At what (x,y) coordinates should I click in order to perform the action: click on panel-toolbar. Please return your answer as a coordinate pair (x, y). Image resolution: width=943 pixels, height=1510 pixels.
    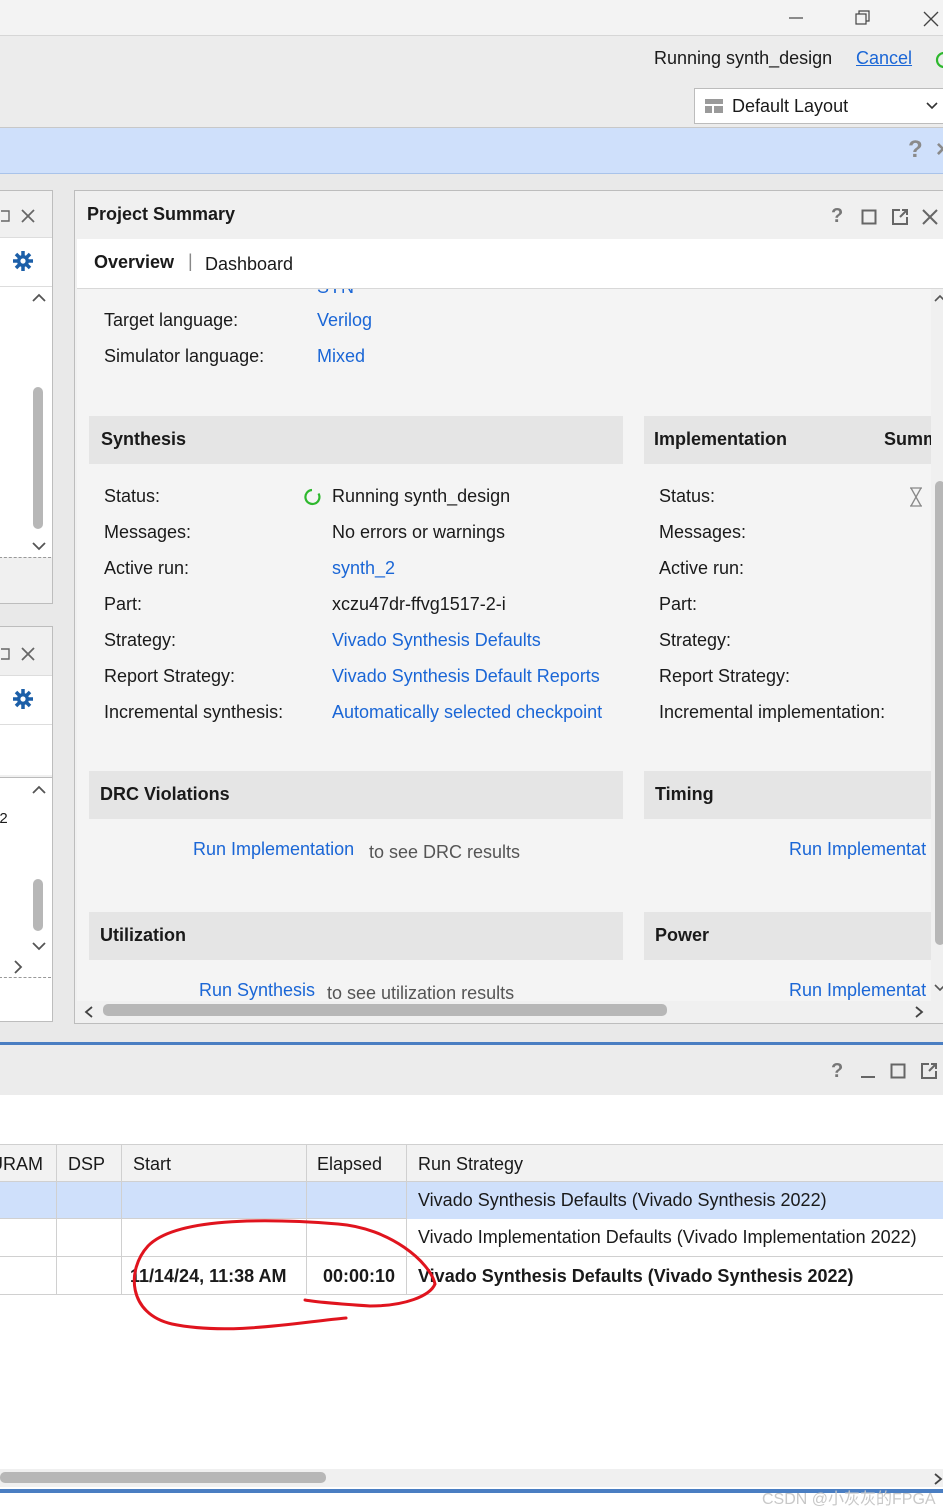
    Looking at the image, I should click on (26, 262).